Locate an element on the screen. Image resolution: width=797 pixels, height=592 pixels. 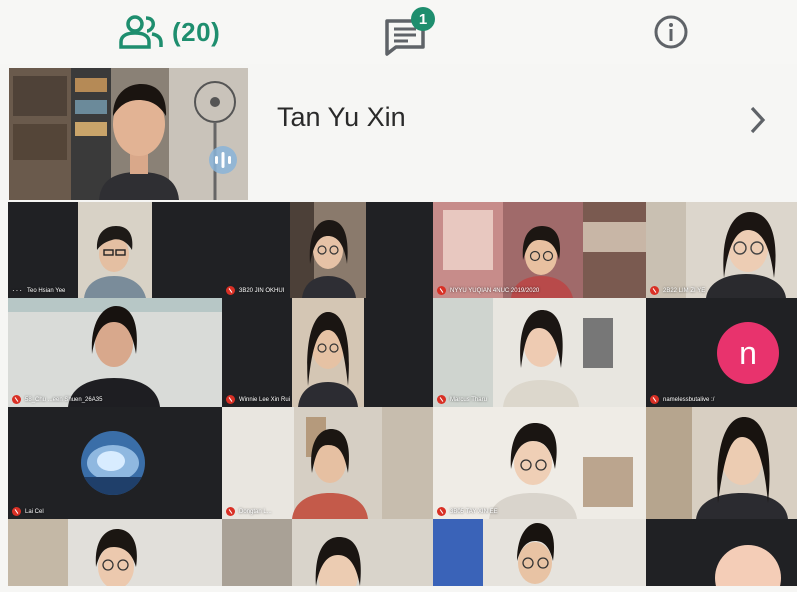
participant-tile: 58_Chu ...een Shuen_26A35 is located at coordinates (115, 352).